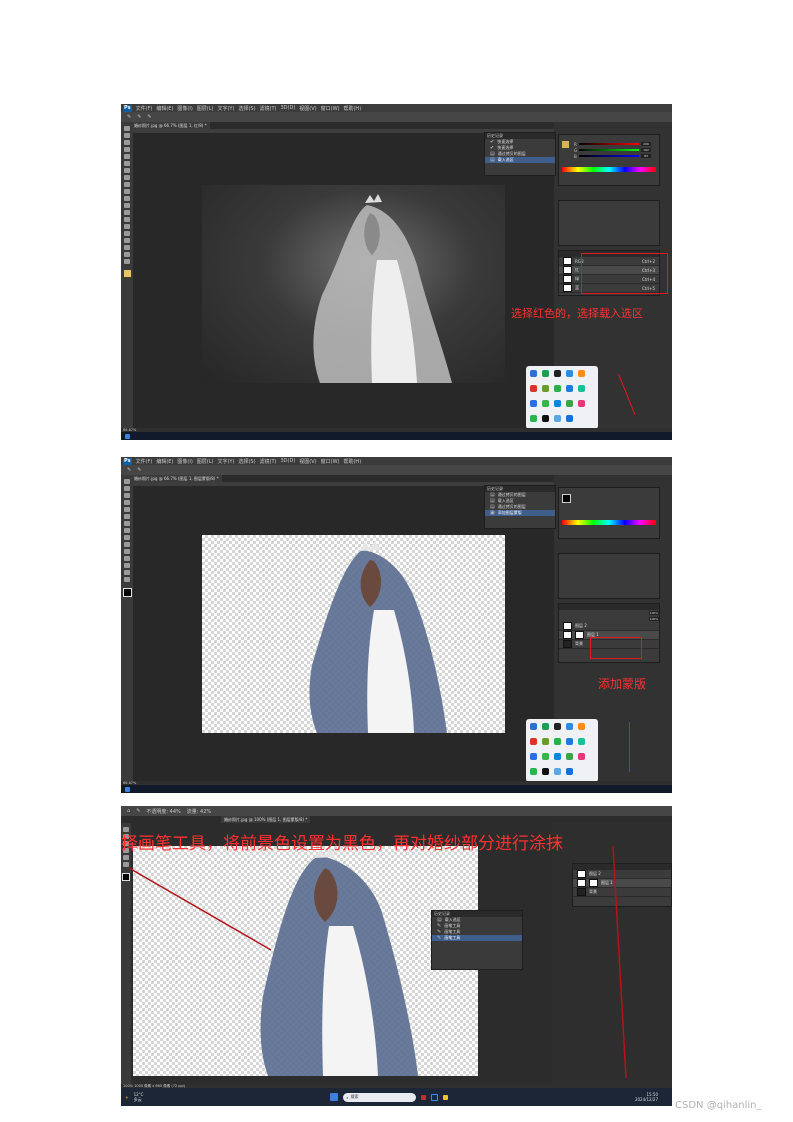 The image size is (793, 1122). What do you see at coordinates (646, 150) in the screenshot?
I see `green-value: 182` at bounding box center [646, 150].